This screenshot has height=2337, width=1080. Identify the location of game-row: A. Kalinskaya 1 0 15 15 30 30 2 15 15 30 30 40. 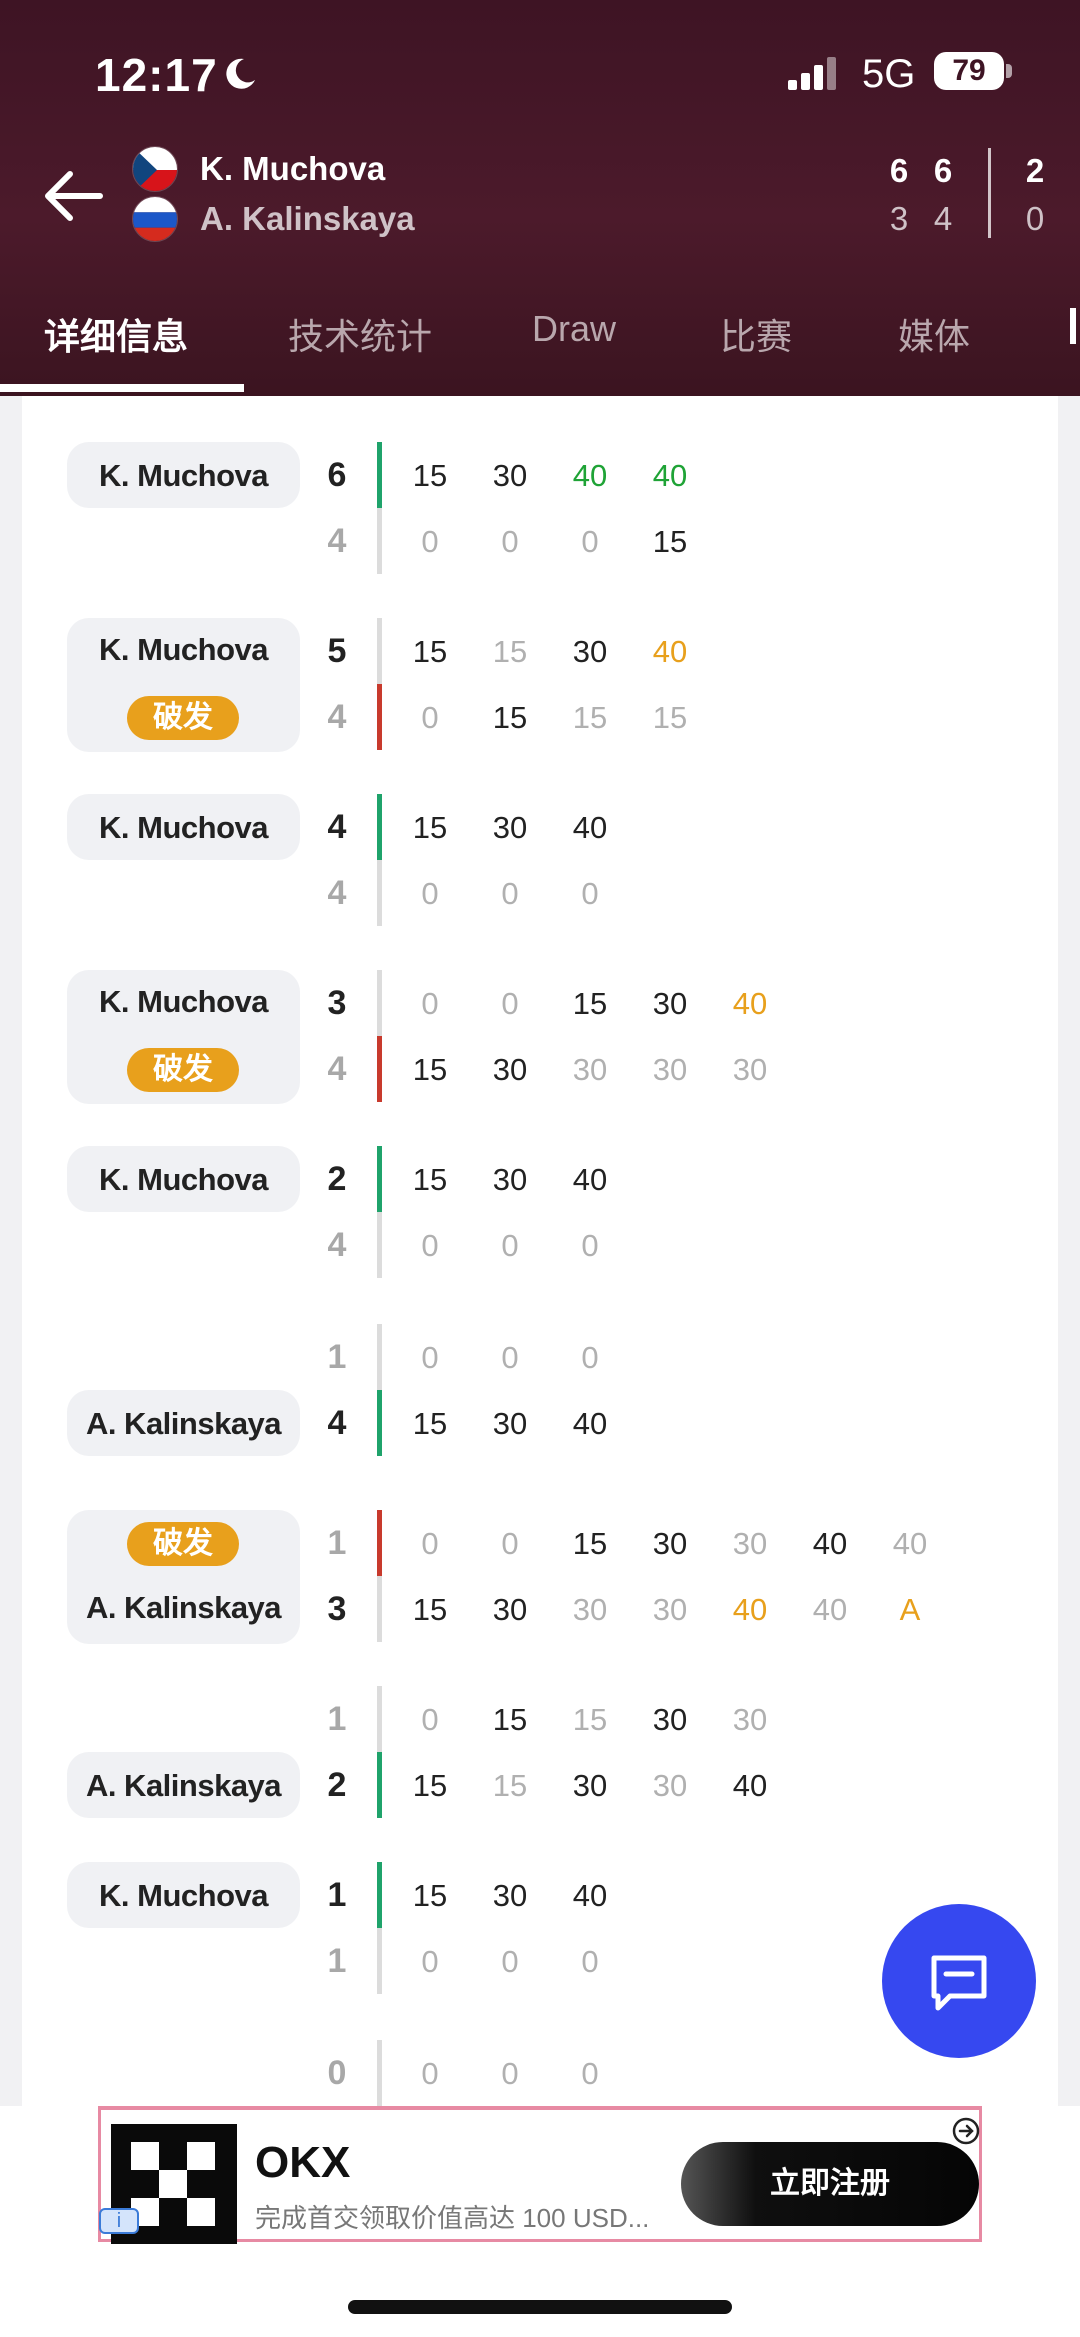
(540, 1756).